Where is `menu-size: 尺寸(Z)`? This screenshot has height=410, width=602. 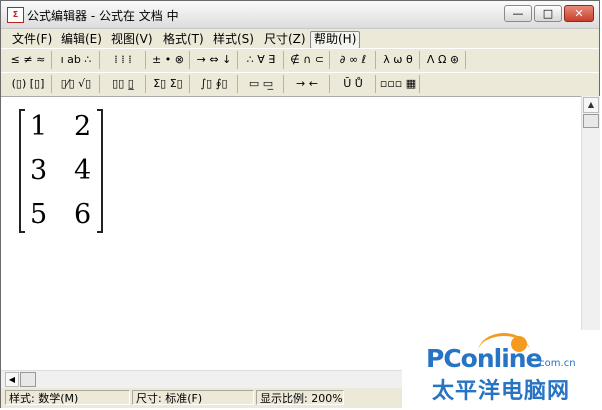 menu-size: 尺寸(Z) is located at coordinates (285, 39).